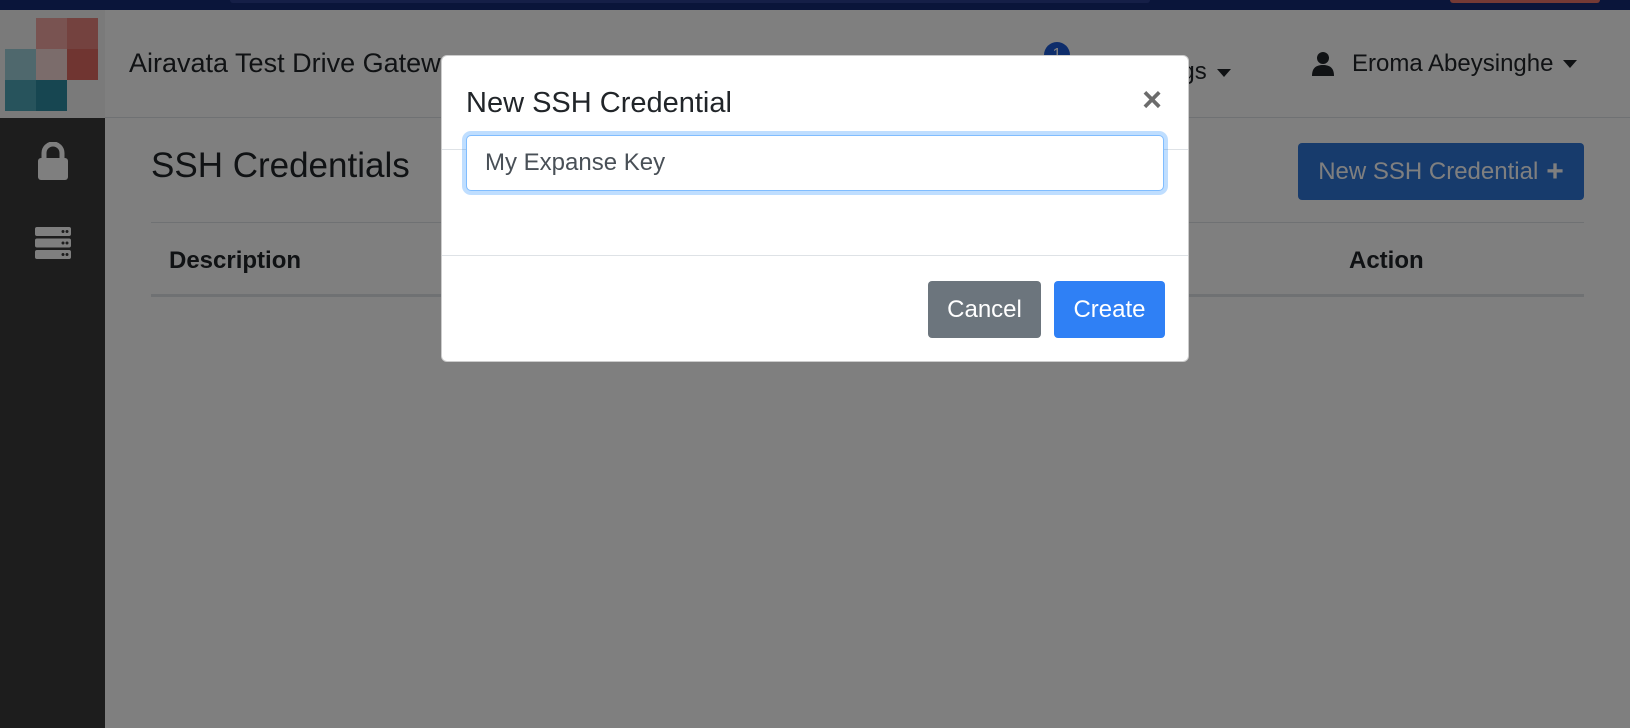 Image resolution: width=1630 pixels, height=728 pixels. Describe the element at coordinates (984, 309) in the screenshot. I see `cancel-button: Cancel` at that location.